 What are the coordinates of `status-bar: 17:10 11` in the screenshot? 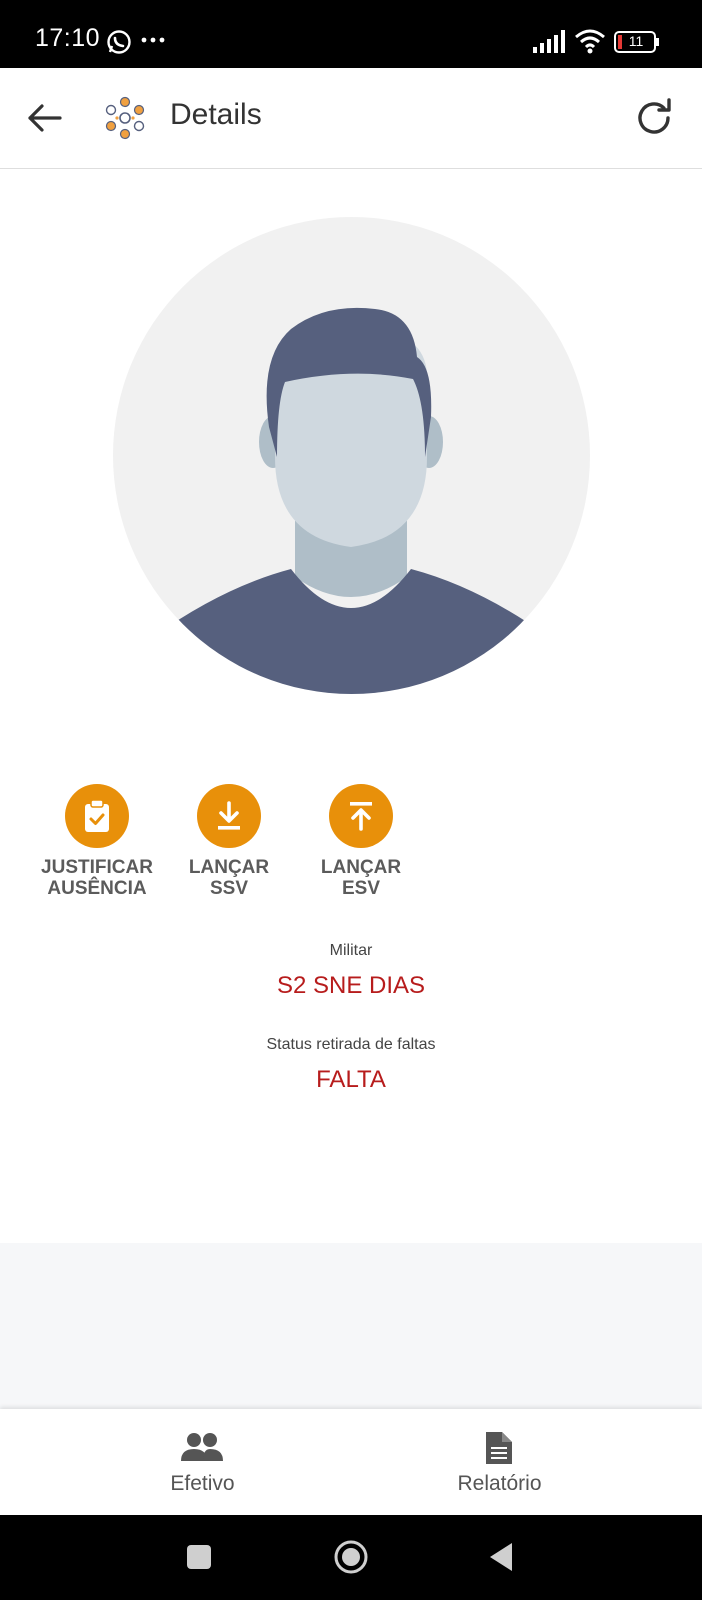 It's located at (351, 34).